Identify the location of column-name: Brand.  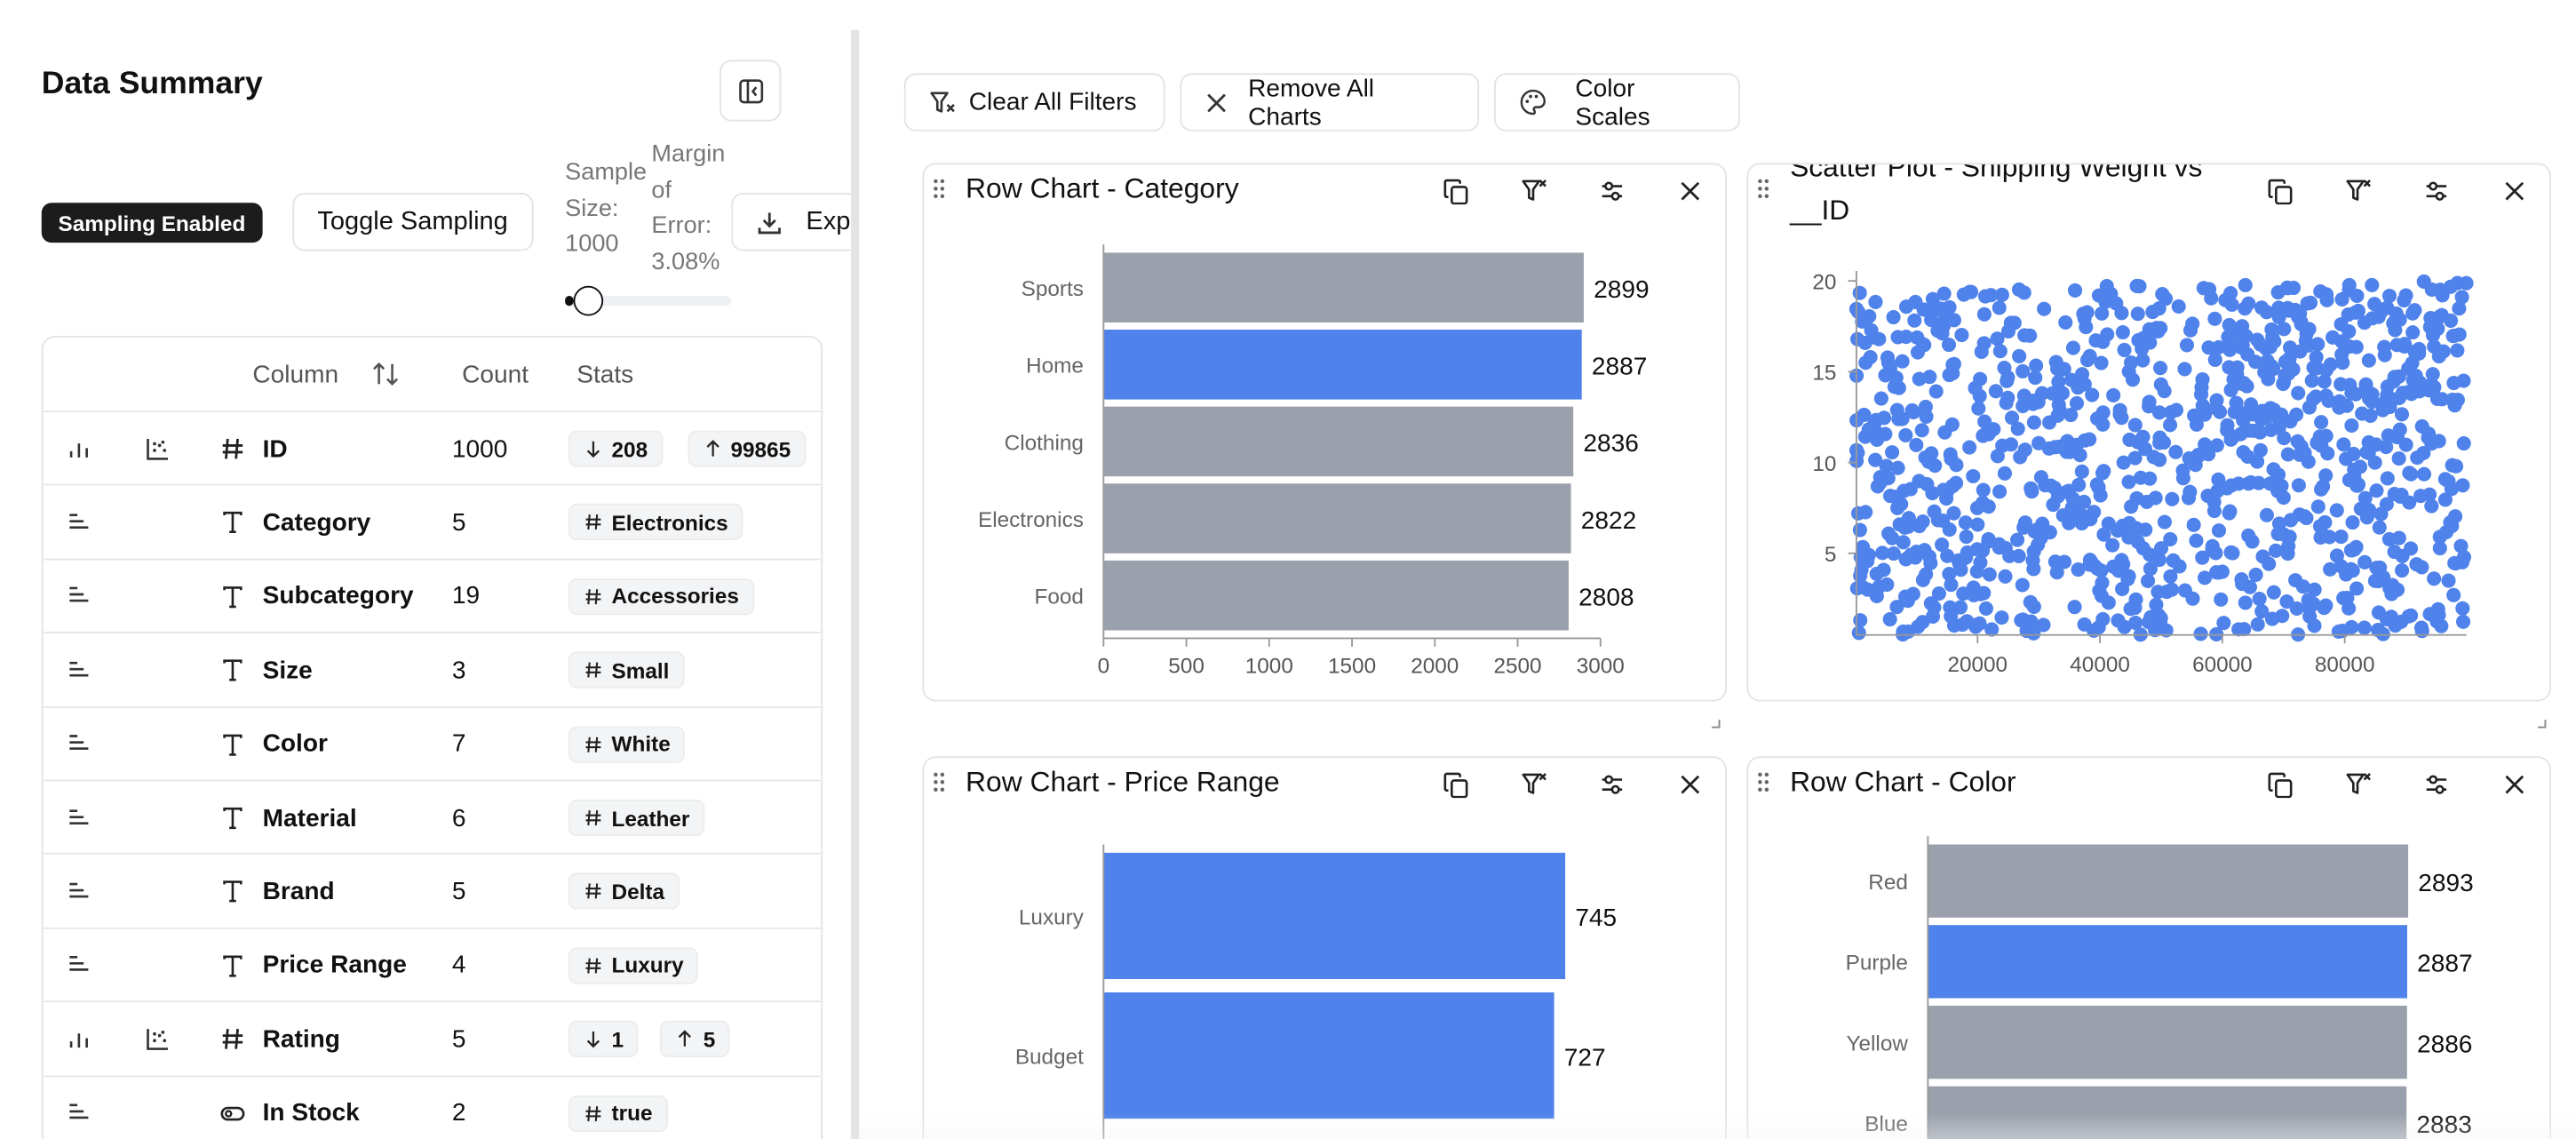
(299, 891).